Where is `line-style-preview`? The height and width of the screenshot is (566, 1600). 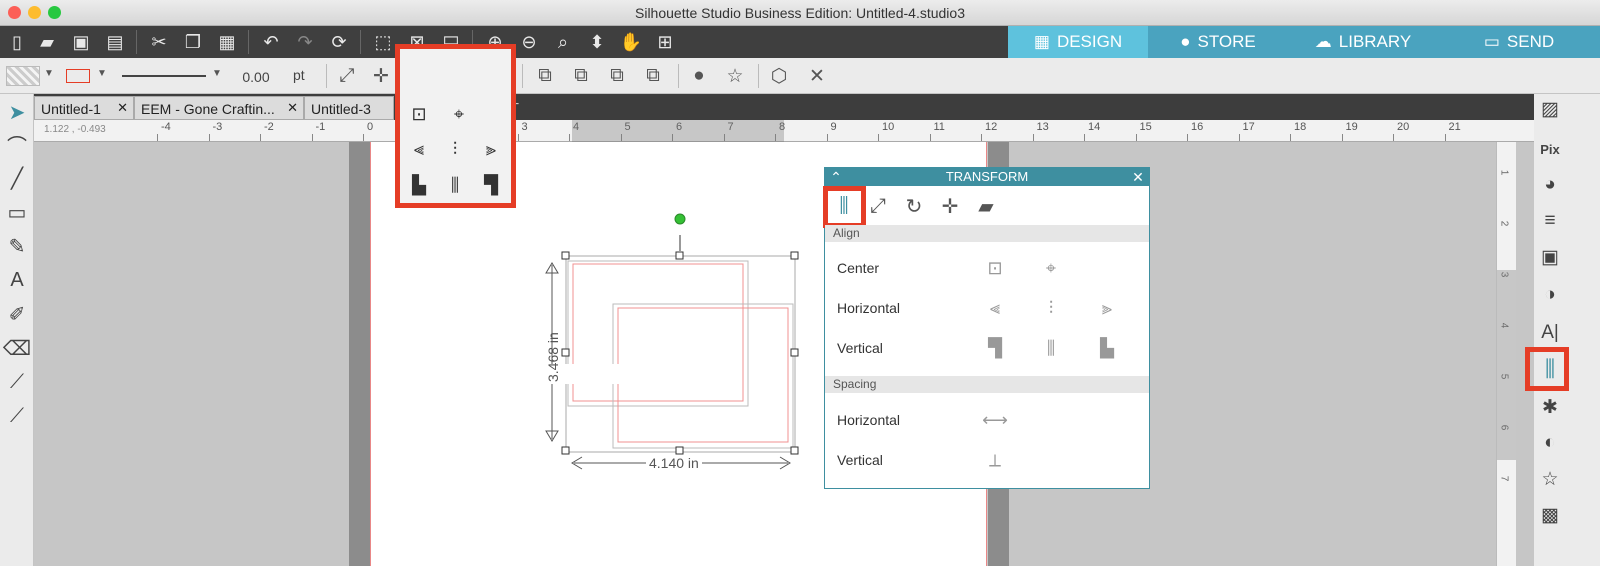
line-style-preview is located at coordinates (164, 76).